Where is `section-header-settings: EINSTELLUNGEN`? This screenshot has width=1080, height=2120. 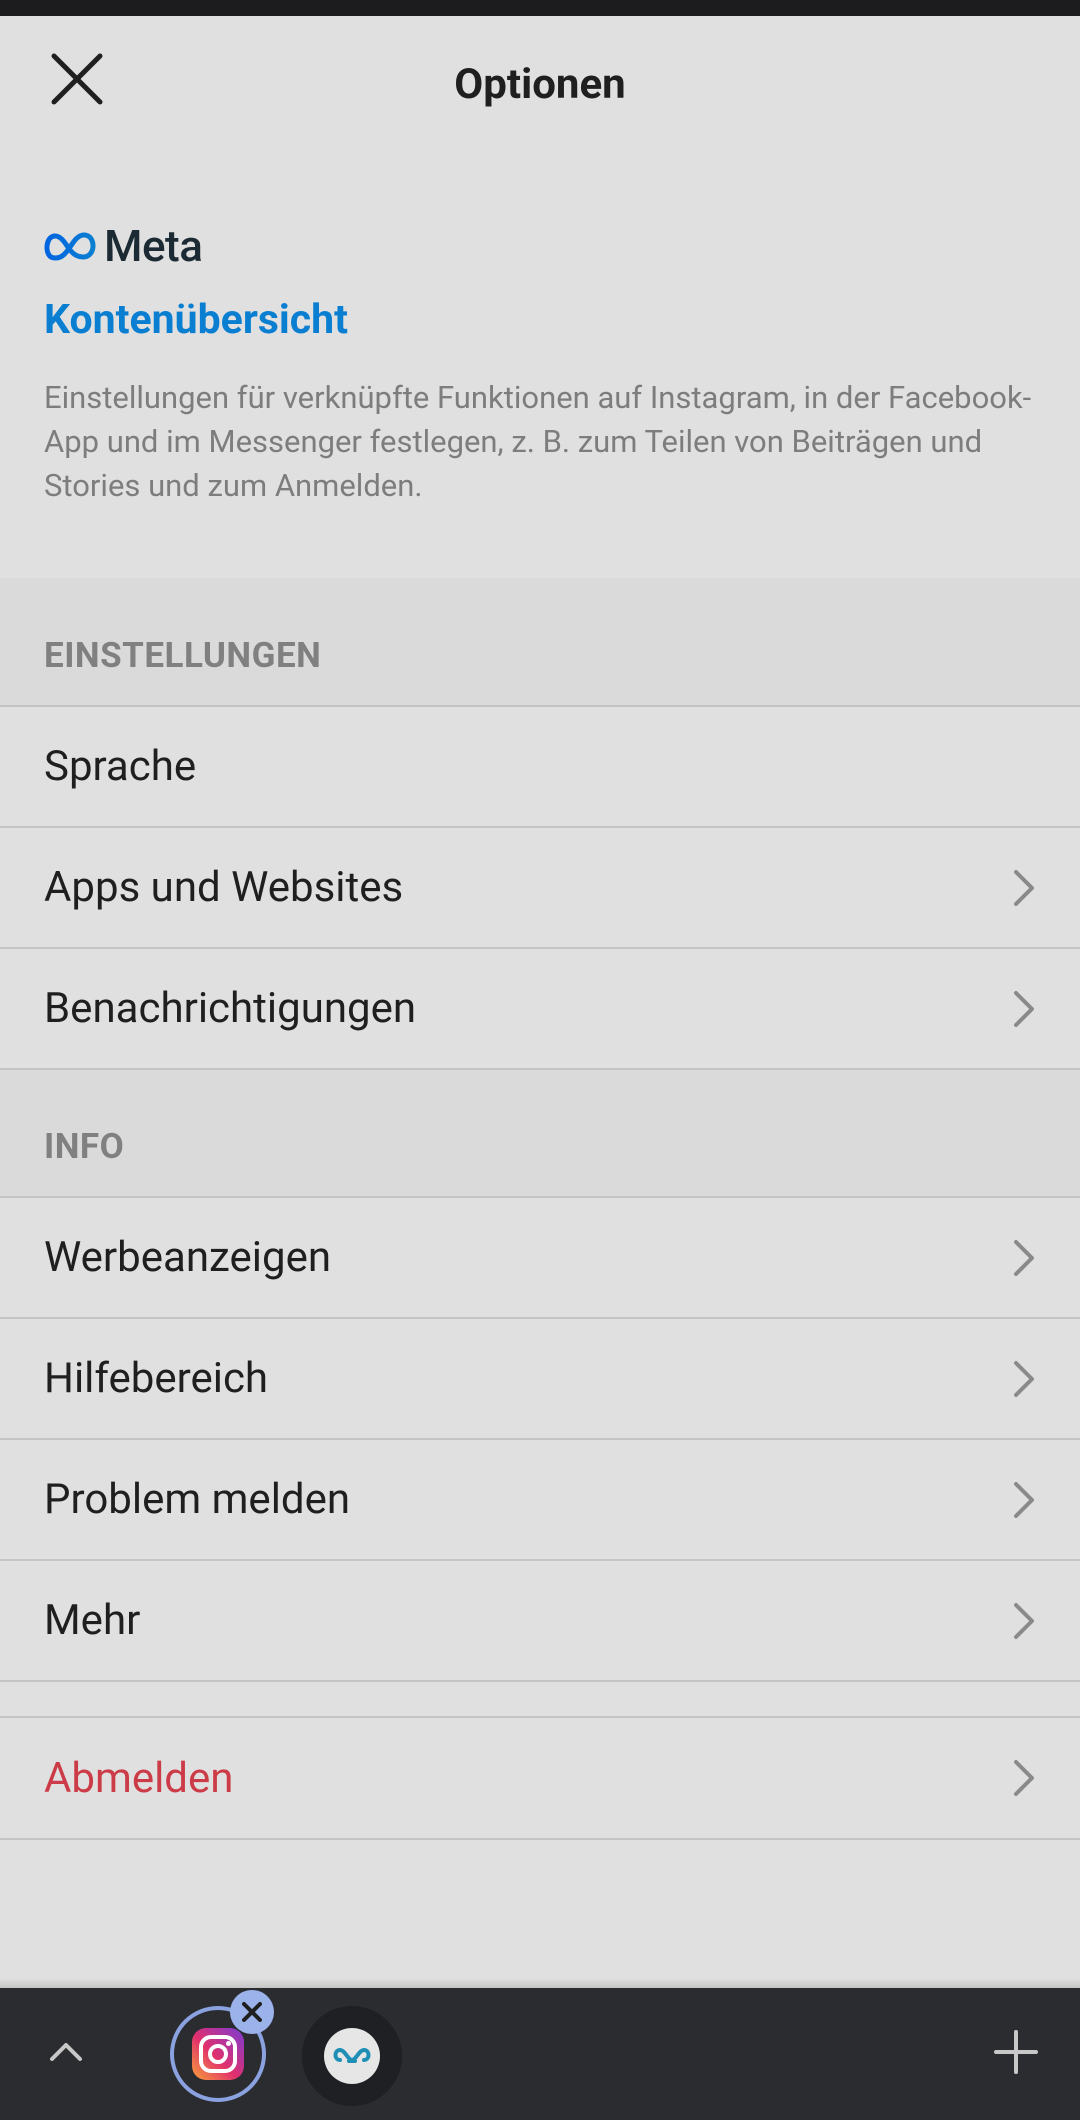
section-header-settings: EINSTELLUNGEN is located at coordinates (540, 642).